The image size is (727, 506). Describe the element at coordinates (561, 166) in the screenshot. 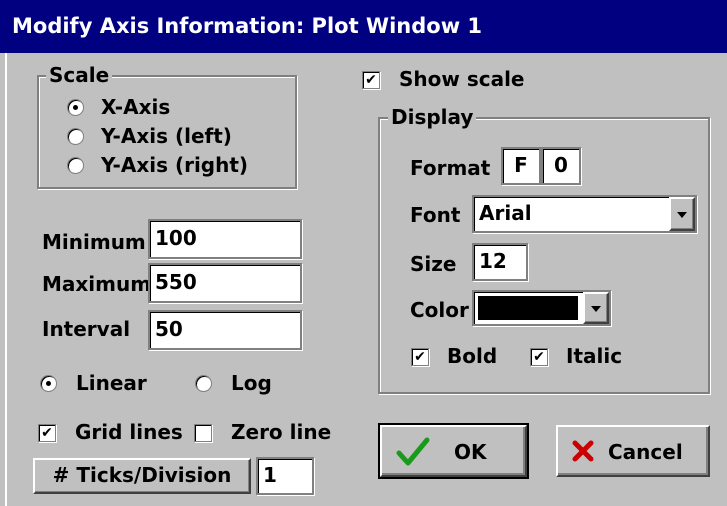

I see `format-digits-input: 0` at that location.